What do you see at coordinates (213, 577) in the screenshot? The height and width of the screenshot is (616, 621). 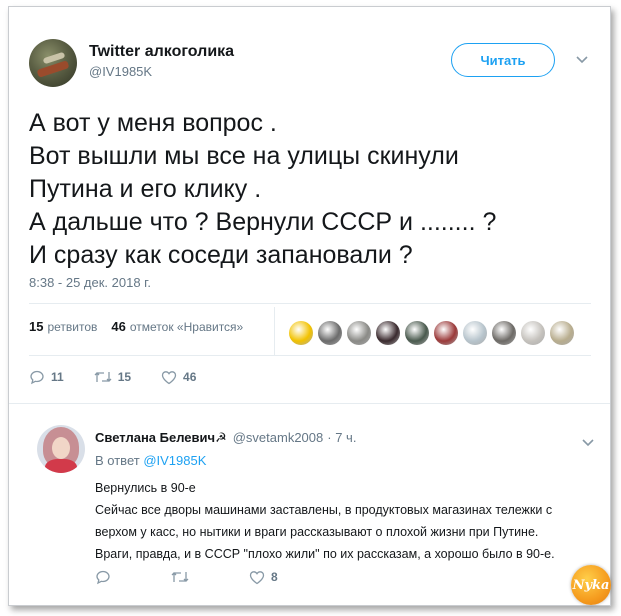 I see `reply-actions: 8` at bounding box center [213, 577].